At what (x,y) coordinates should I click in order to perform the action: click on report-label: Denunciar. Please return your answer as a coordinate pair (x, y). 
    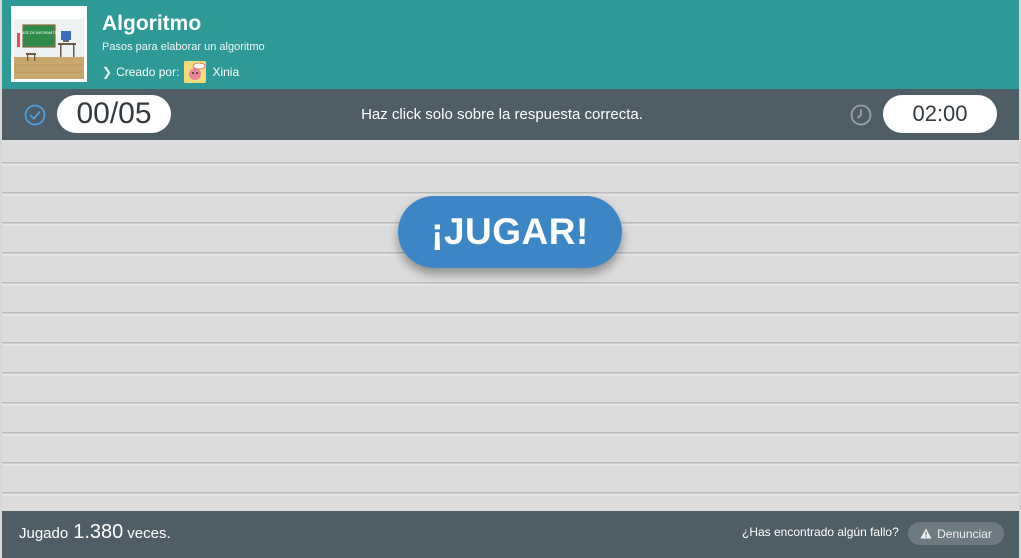
    Looking at the image, I should click on (964, 534).